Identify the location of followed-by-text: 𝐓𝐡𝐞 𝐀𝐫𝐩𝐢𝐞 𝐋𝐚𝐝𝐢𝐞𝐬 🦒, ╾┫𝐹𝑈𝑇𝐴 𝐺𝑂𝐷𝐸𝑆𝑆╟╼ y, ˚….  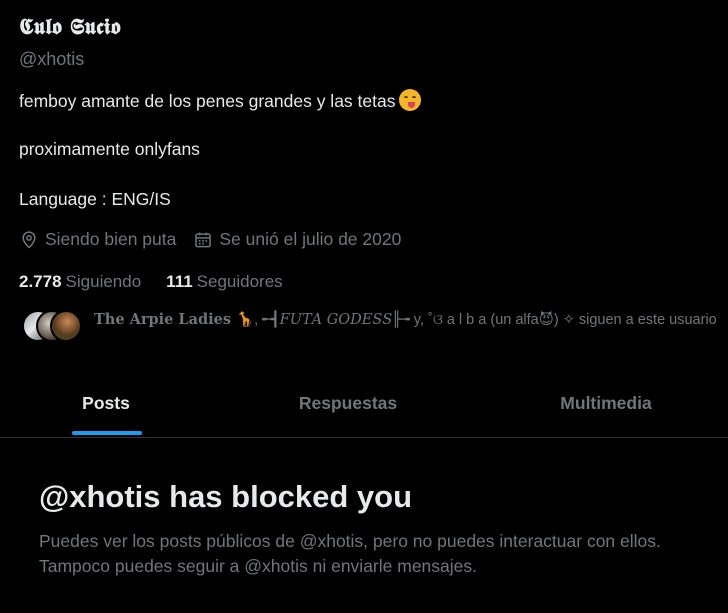
(409, 320).